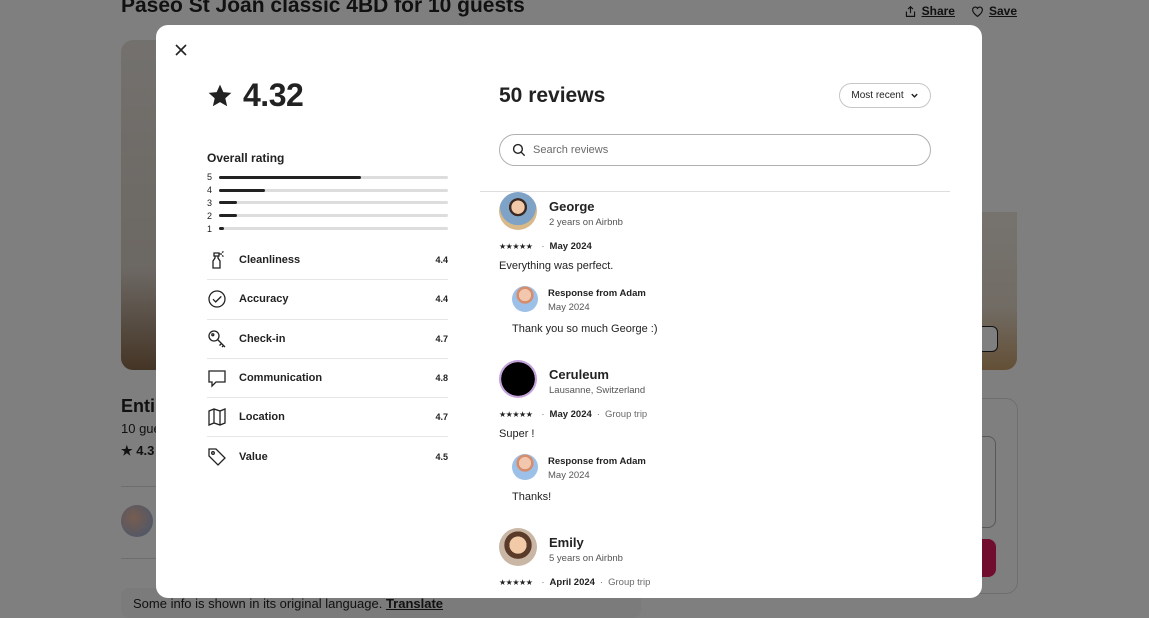 This screenshot has height=618, width=1149. Describe the element at coordinates (210, 177) in the screenshot. I see `rating-bar-label: 5` at that location.